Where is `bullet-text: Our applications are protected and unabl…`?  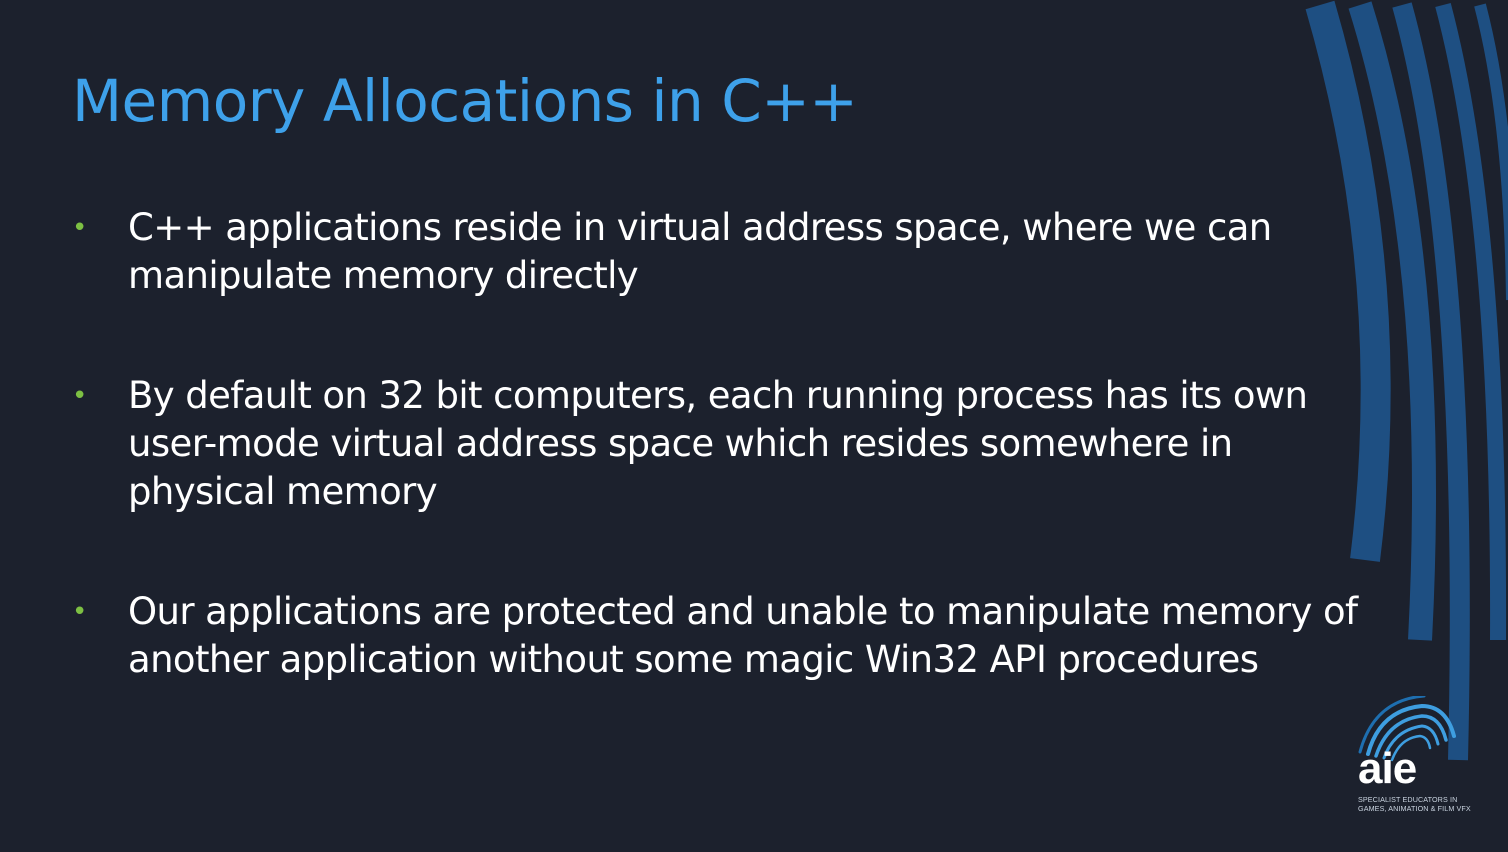
bullet-text: Our applications are protected and unabl… is located at coordinates (743, 635).